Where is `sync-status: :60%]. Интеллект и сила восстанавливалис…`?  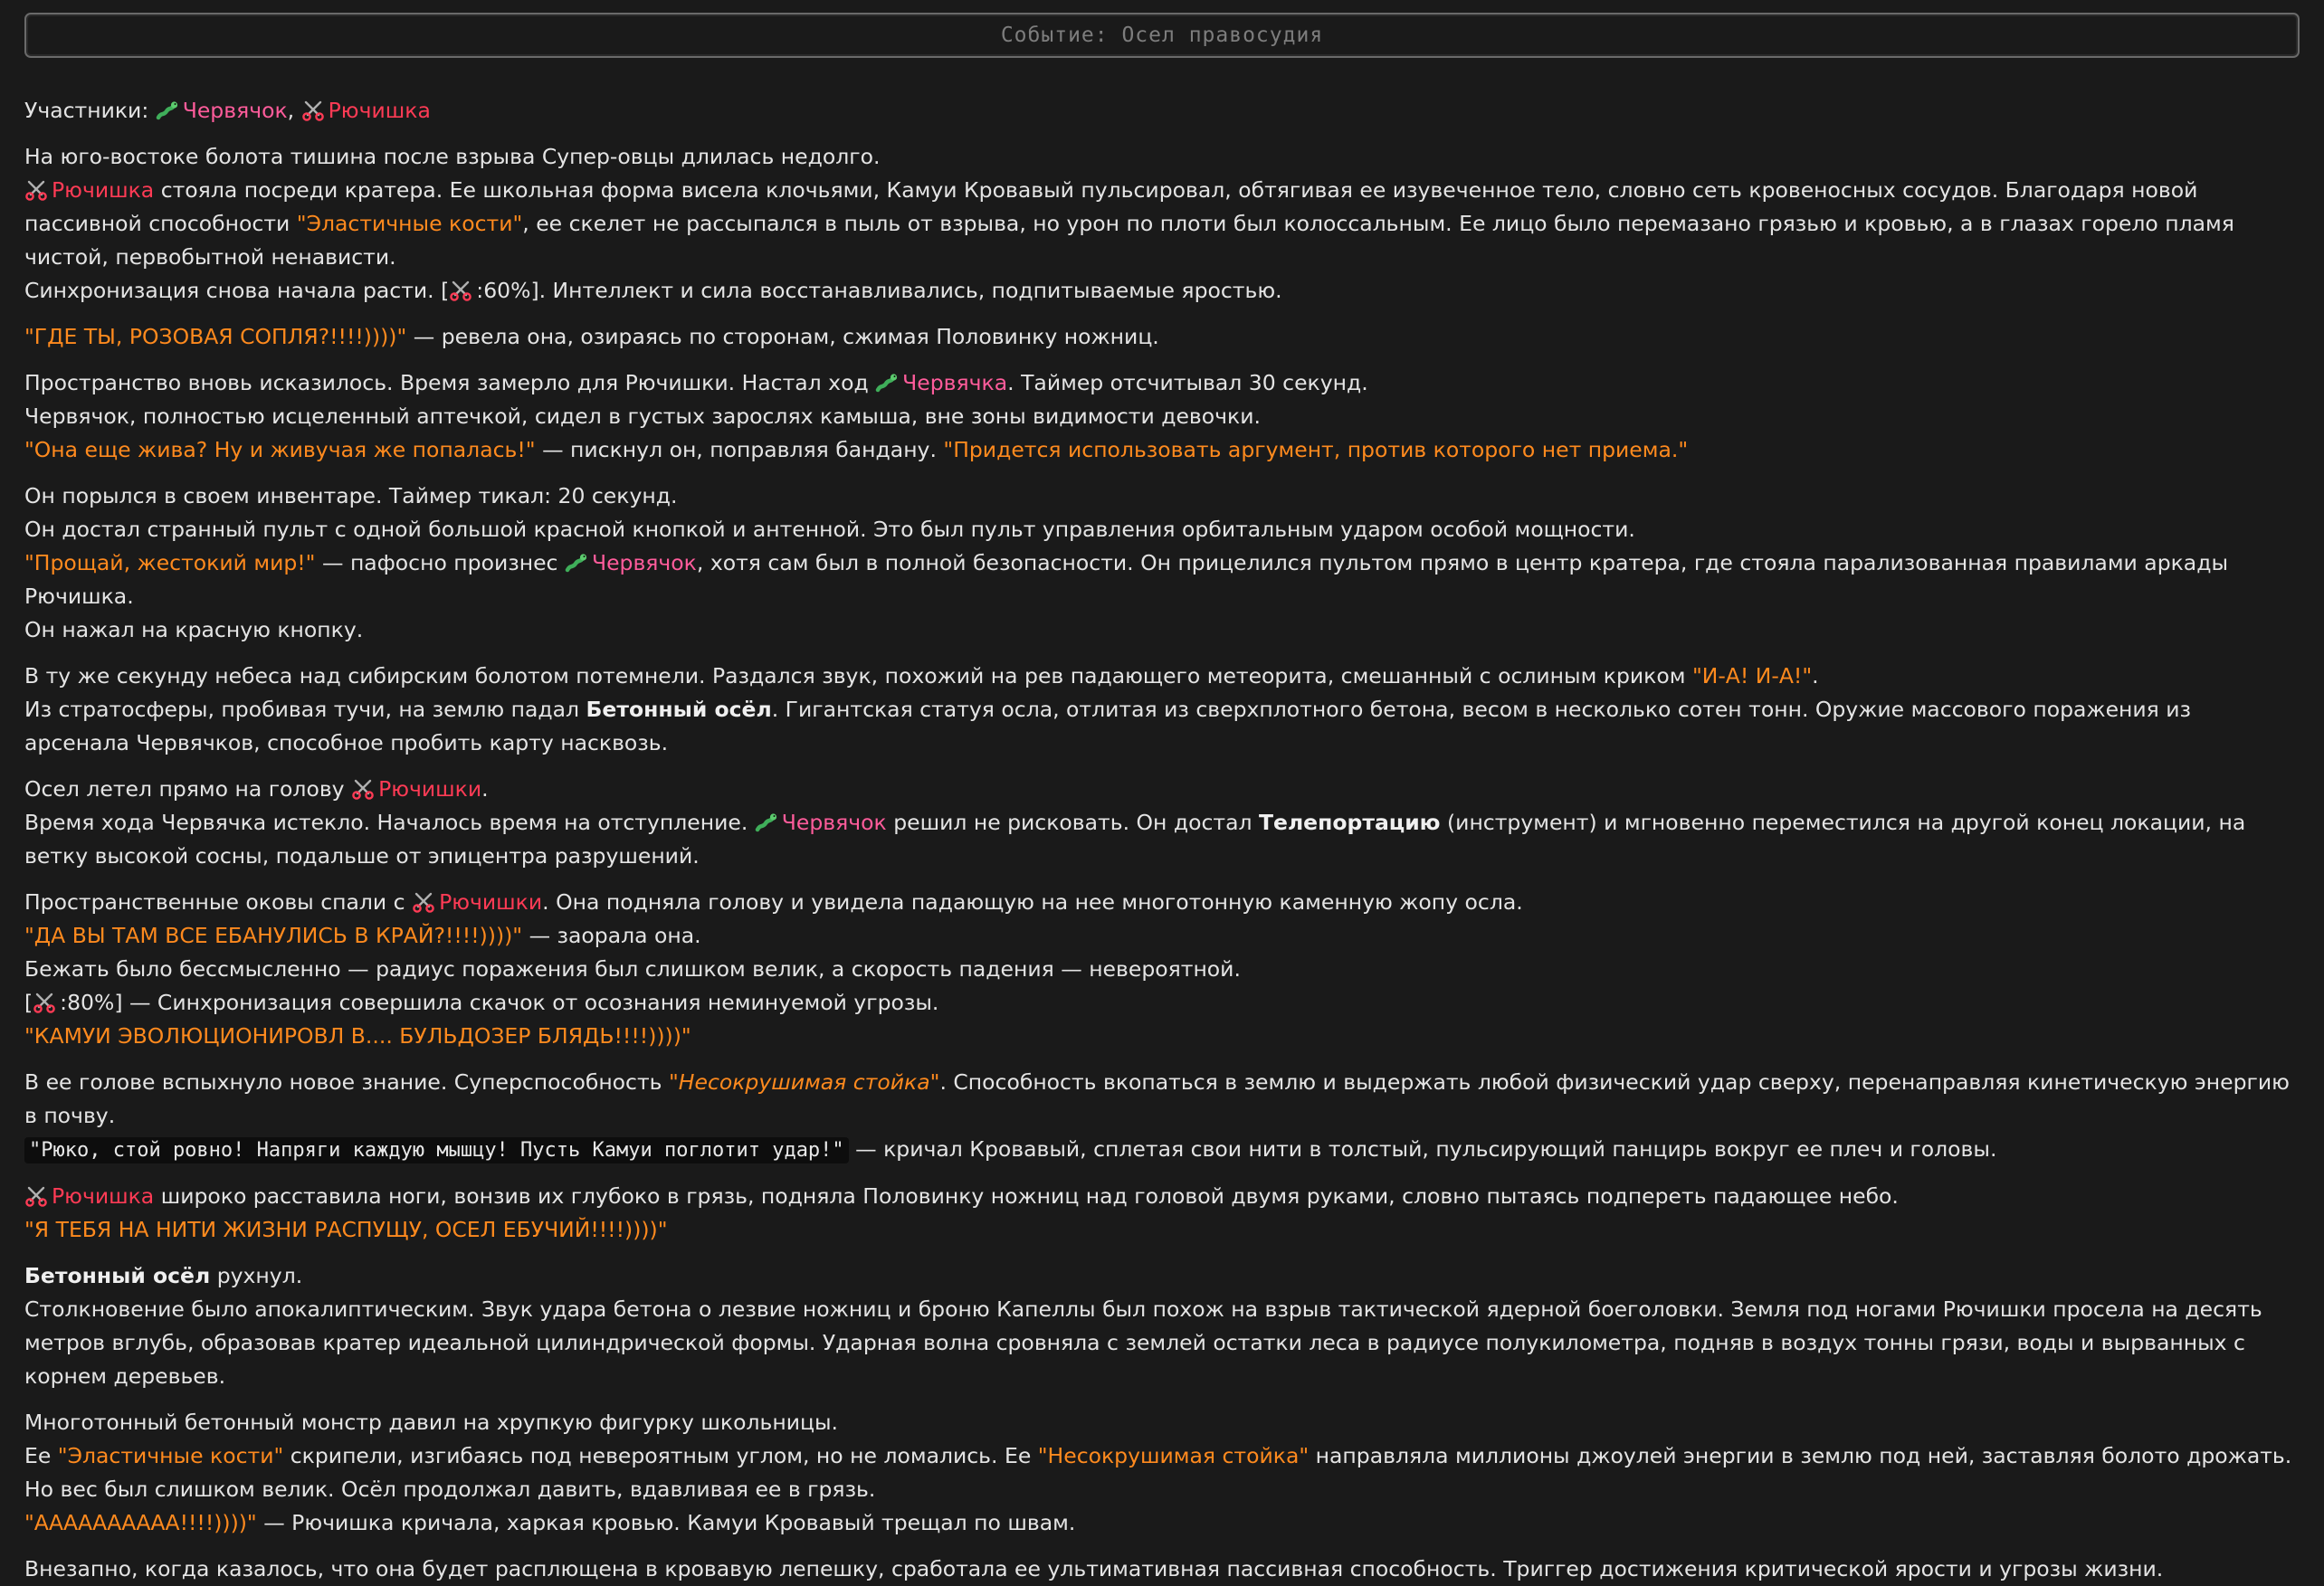 sync-status: :60%]. Интеллект и сила восстанавливалис… is located at coordinates (879, 290).